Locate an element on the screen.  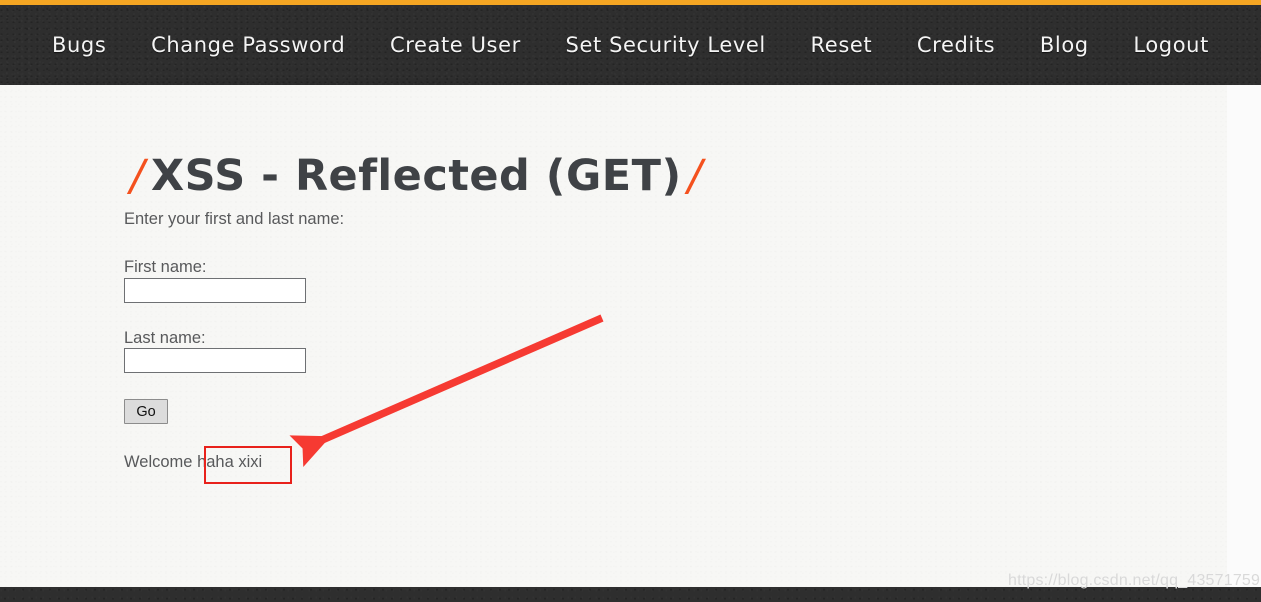
page-title: / XSS - Reflected (GET) / is located at coordinates (416, 176).